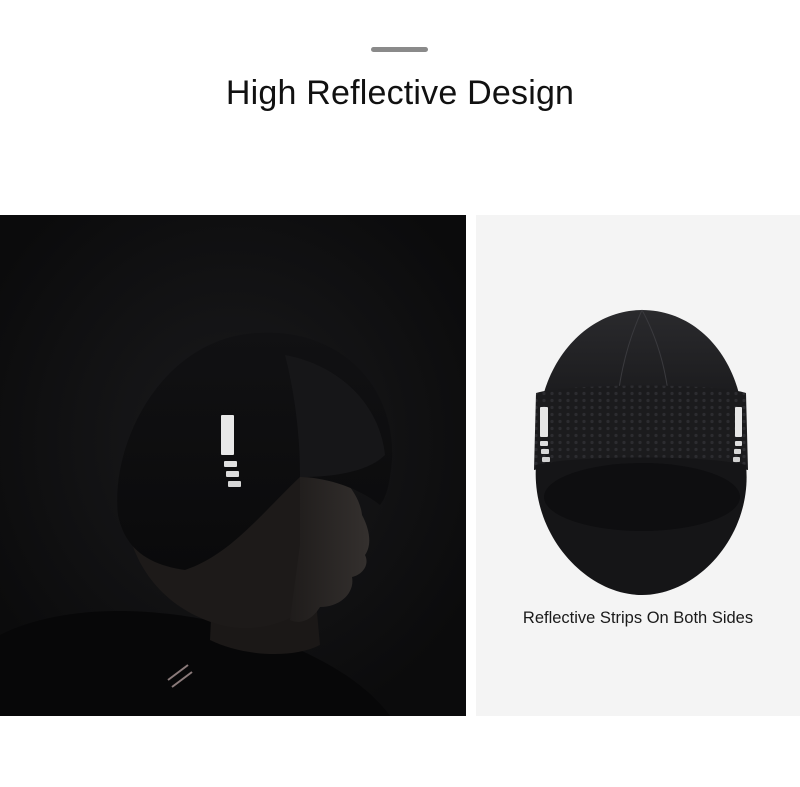  Describe the element at coordinates (399, 49) in the screenshot. I see `decorative-top-bar` at that location.